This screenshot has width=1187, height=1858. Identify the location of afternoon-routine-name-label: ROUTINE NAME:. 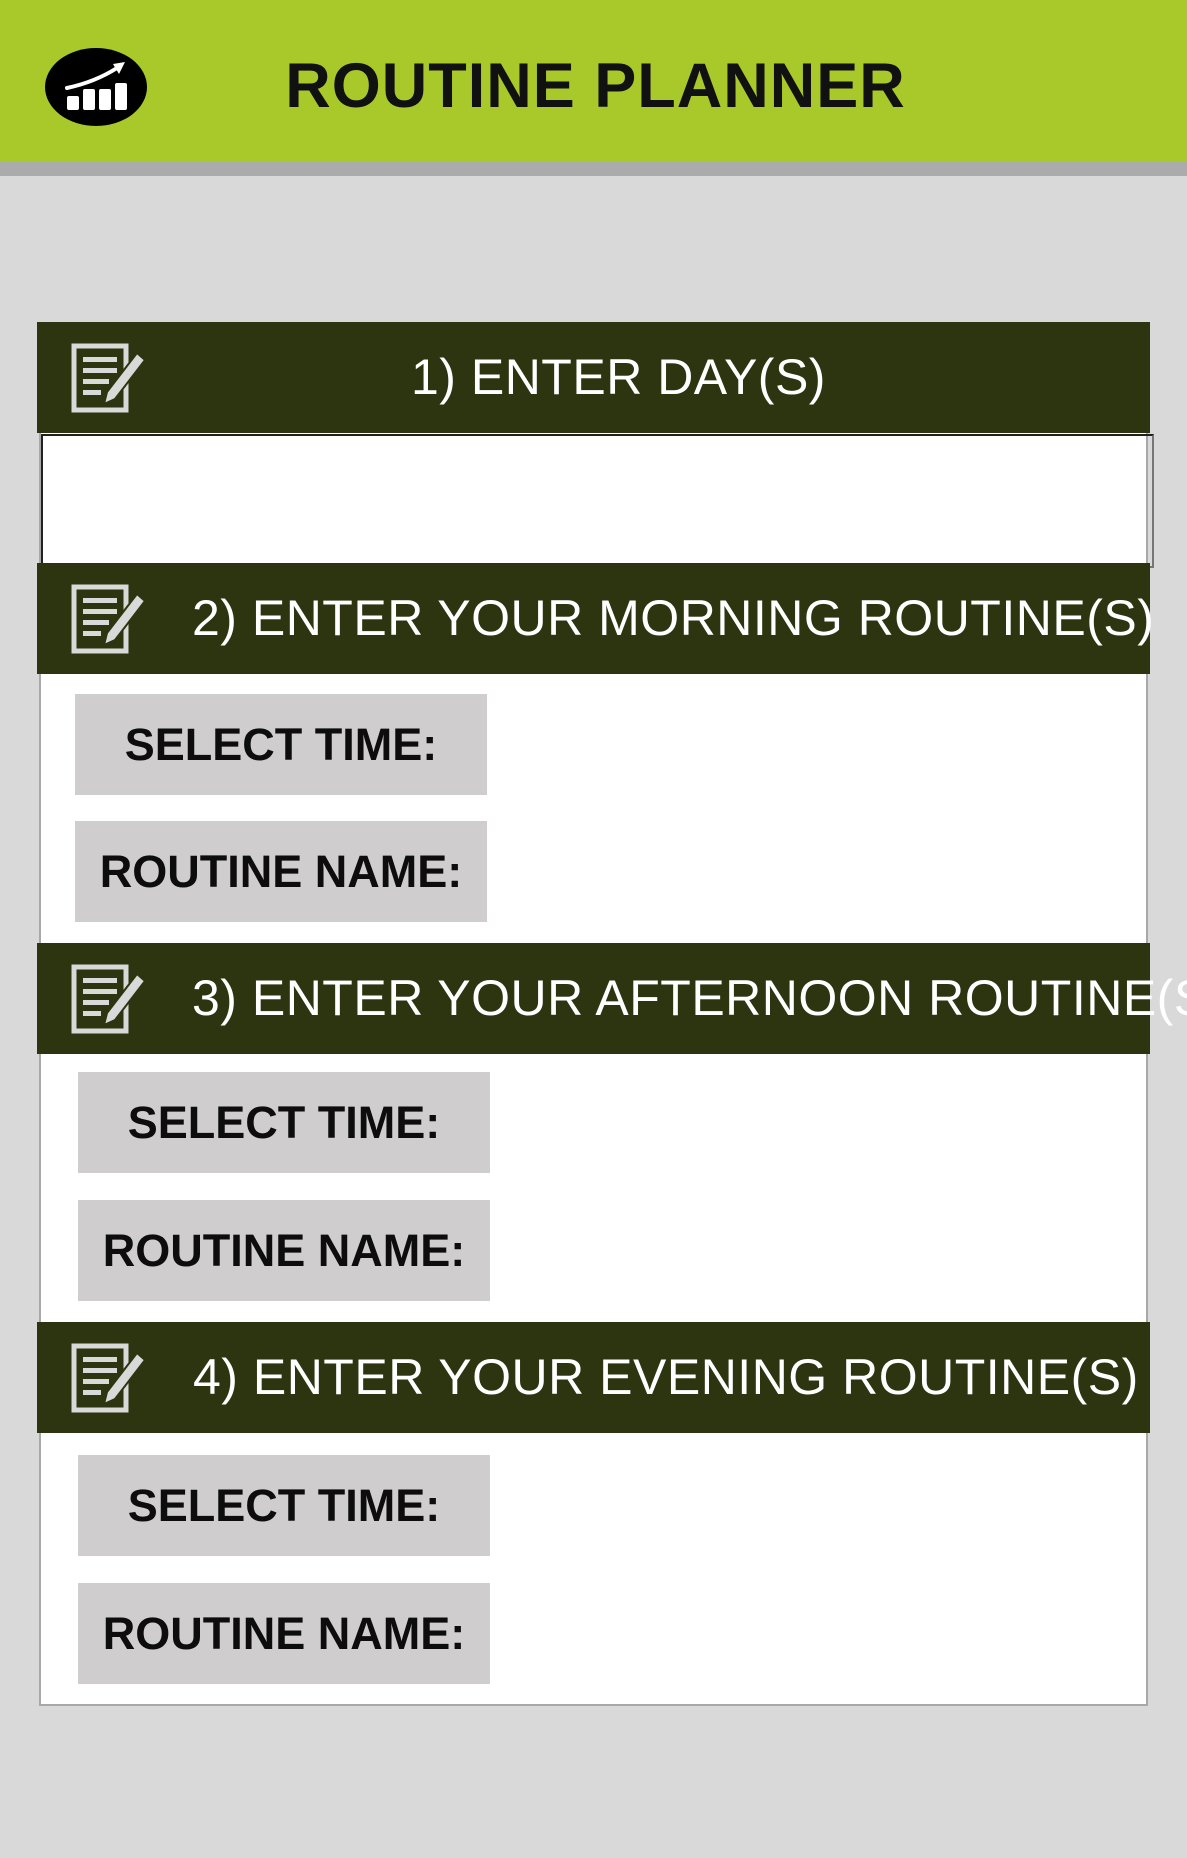
(284, 1250).